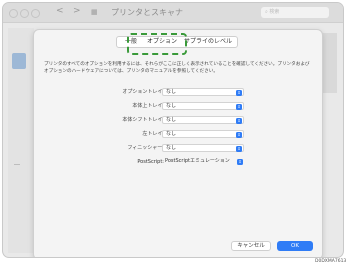 The height and width of the screenshot is (267, 351). What do you see at coordinates (208, 42) in the screenshot?
I see `tab-supply-levels: サプライのレベル` at bounding box center [208, 42].